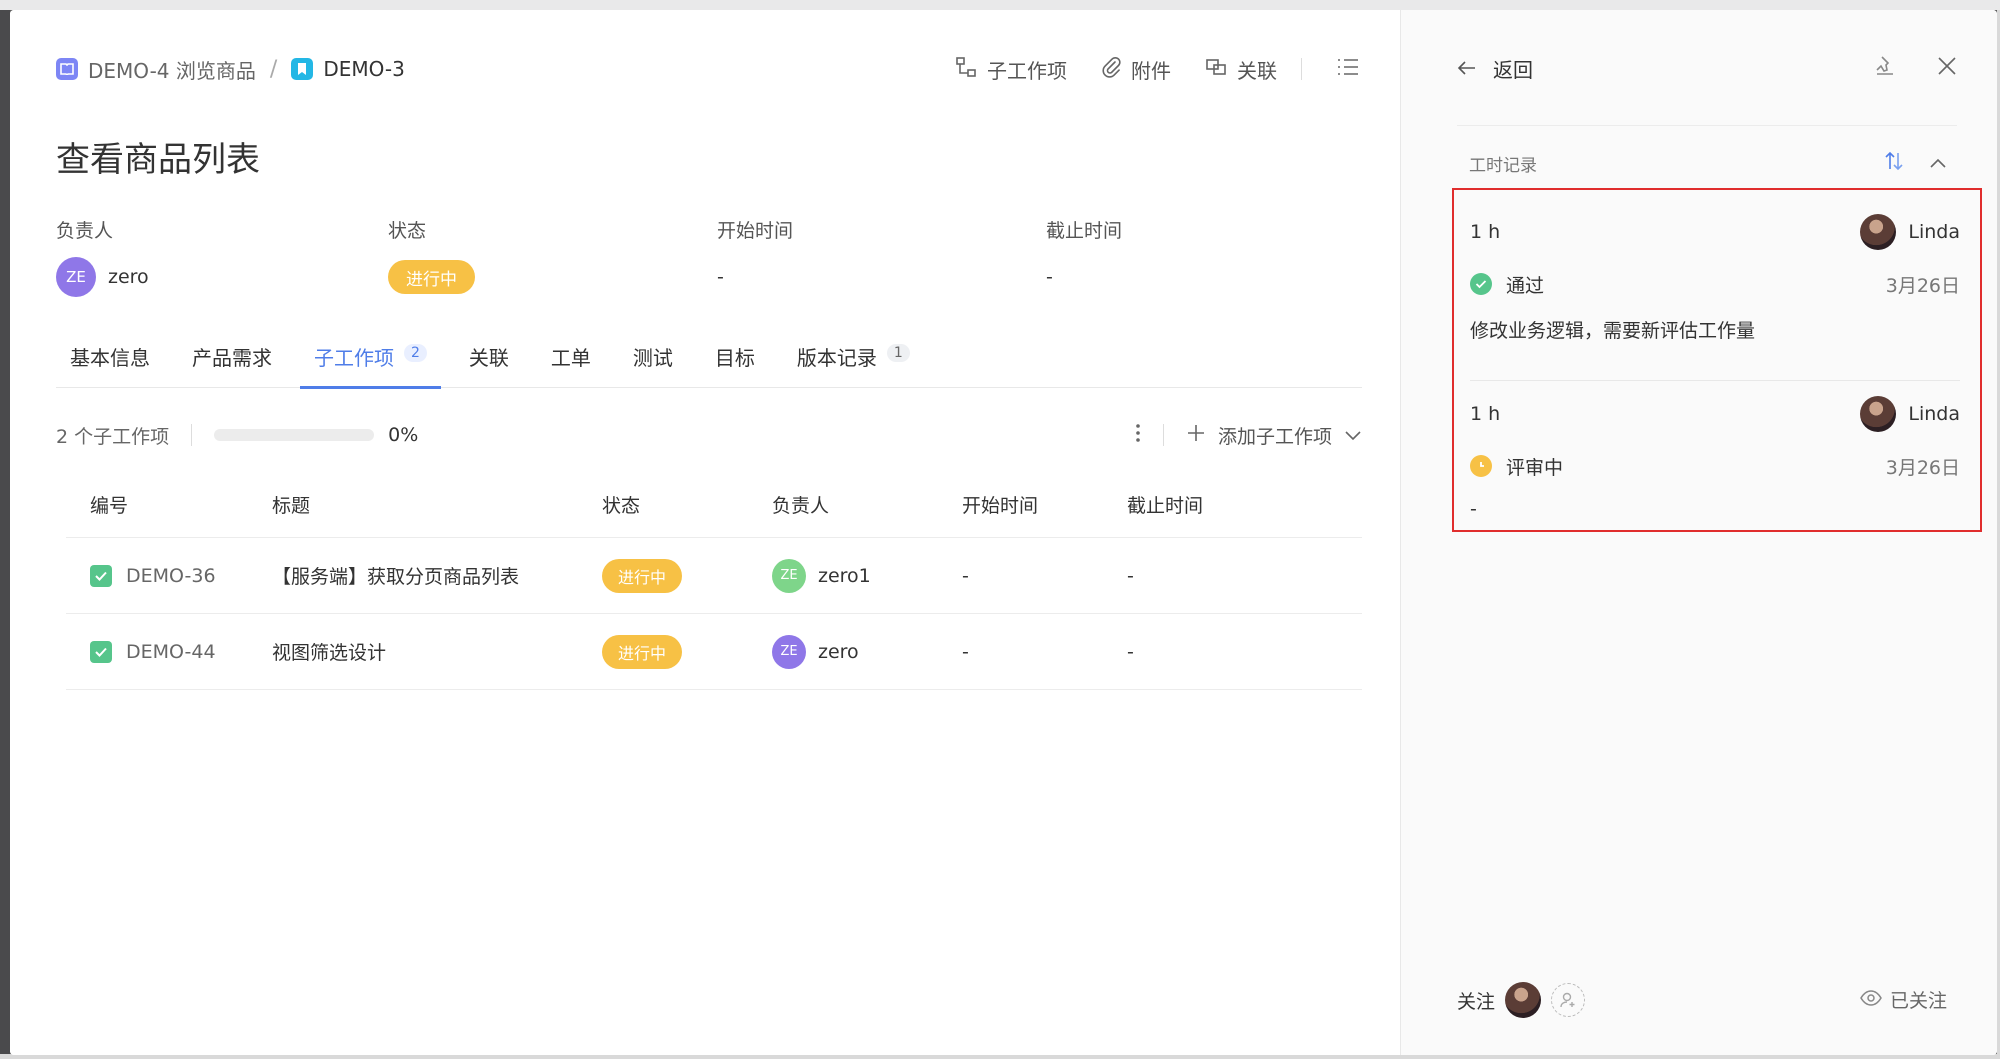 The width and height of the screenshot is (2000, 1059). I want to click on toolbar-divider, so click(1301, 69).